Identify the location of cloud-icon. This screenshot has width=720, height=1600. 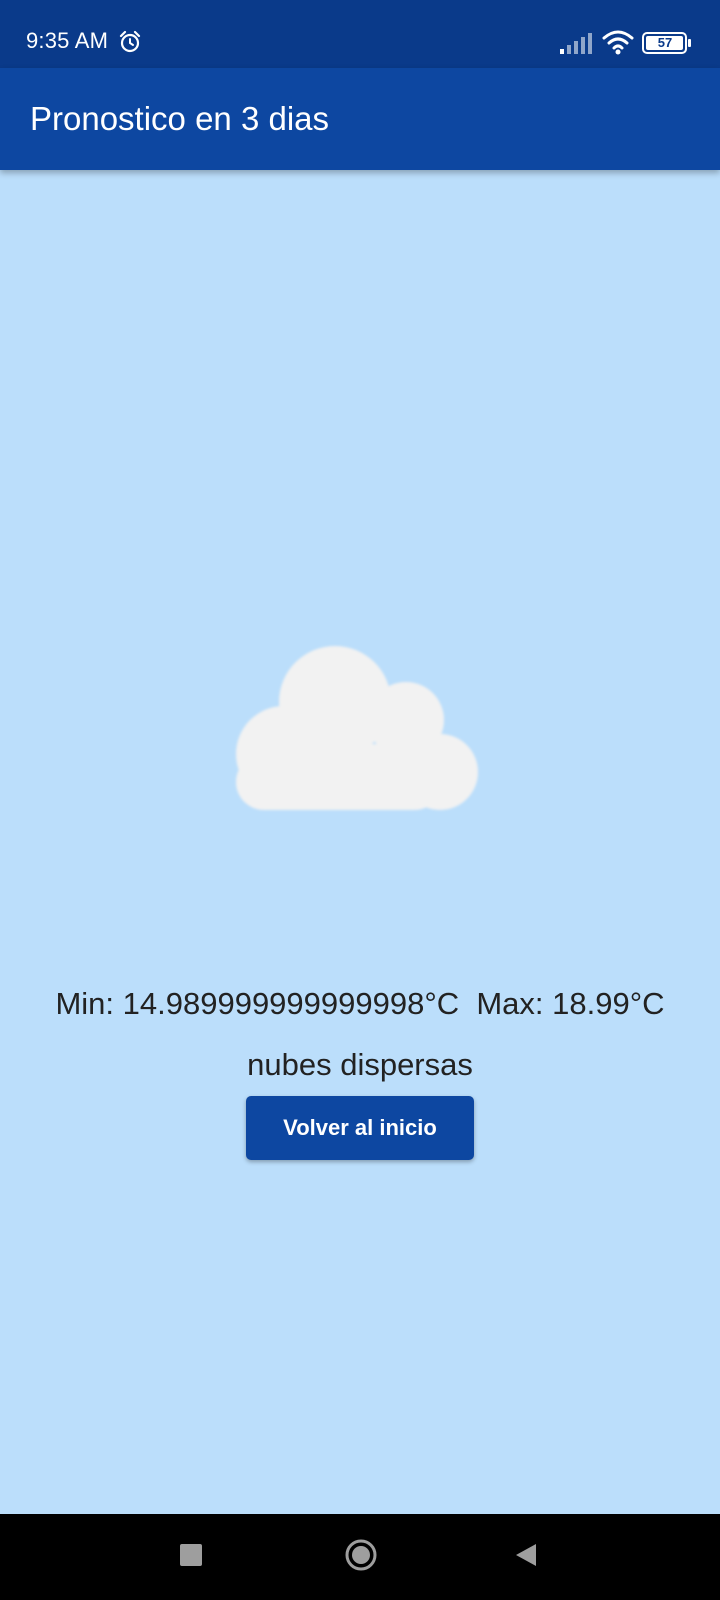
(357, 728).